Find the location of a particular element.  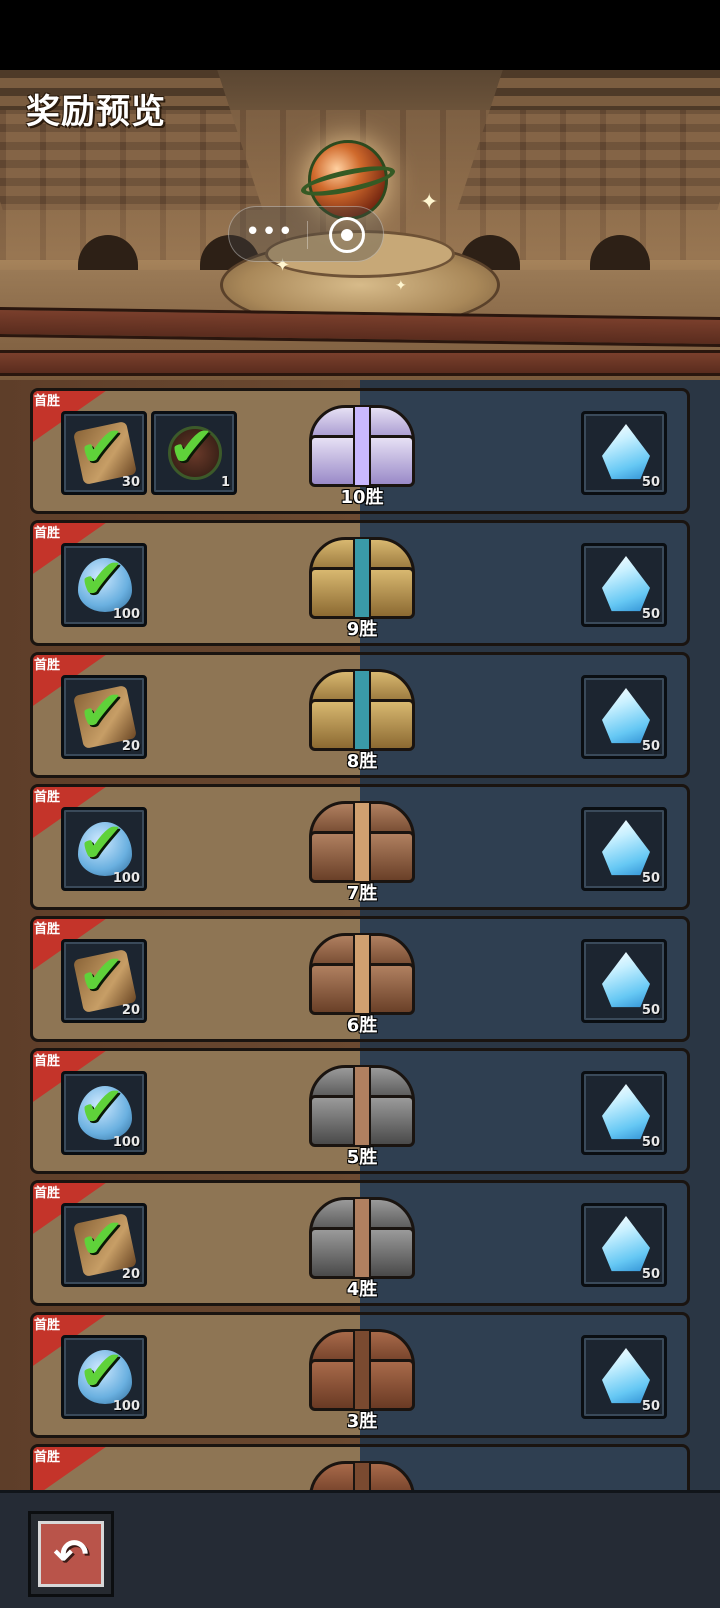

reward-row: 首胜 ✔ 100 9胜 50 is located at coordinates (360, 583).